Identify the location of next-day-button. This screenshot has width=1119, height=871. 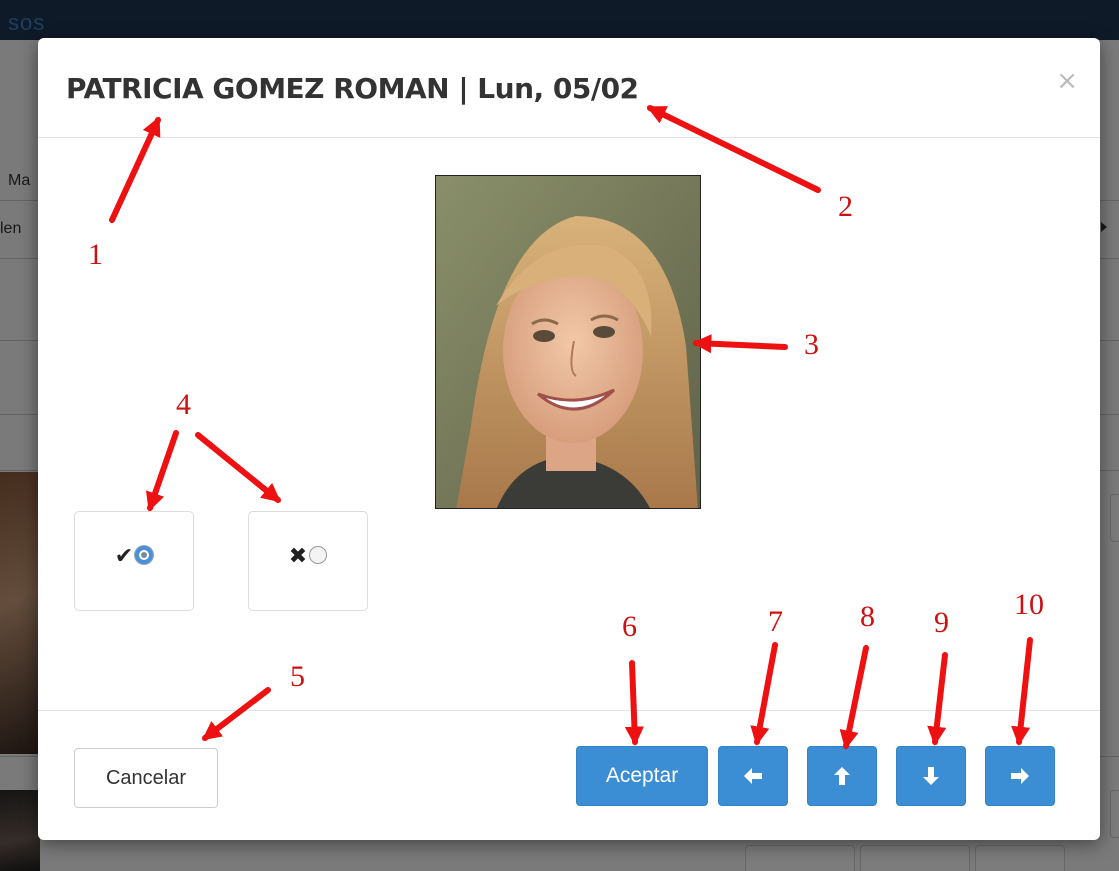
(1020, 776).